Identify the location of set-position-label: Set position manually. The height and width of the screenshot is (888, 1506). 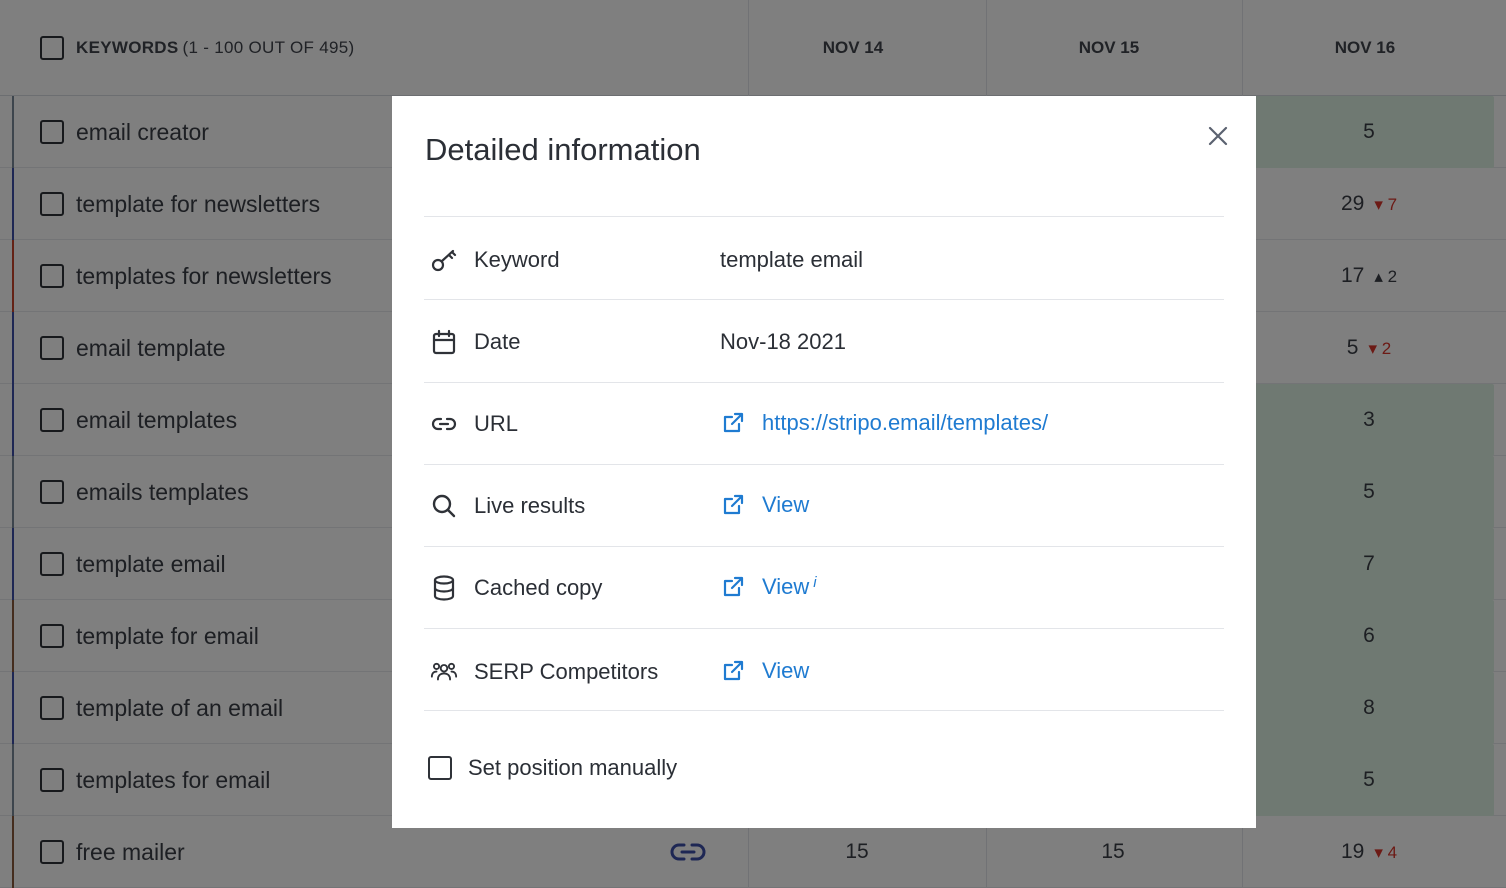
(573, 767).